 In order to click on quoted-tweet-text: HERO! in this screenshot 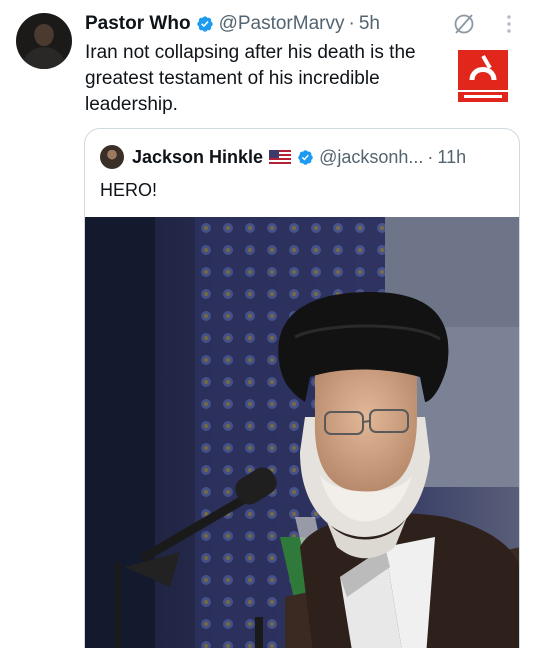, I will do `click(129, 190)`.